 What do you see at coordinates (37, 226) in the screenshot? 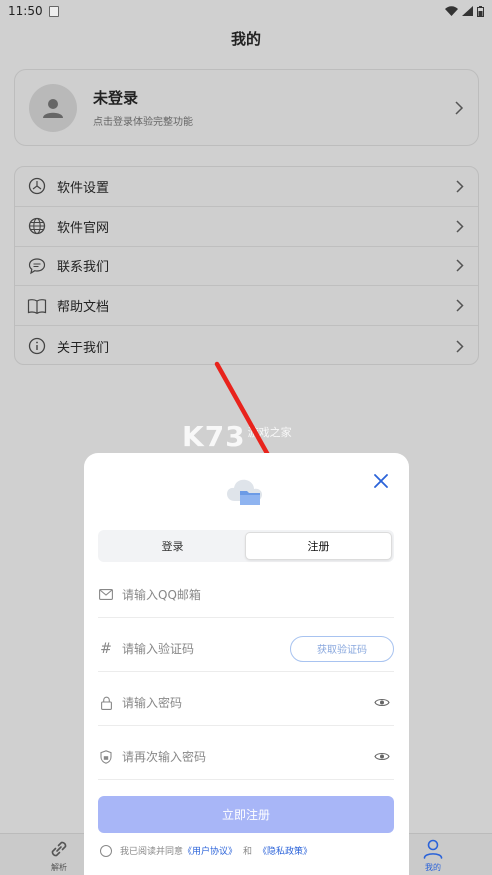
I see `globe-icon` at bounding box center [37, 226].